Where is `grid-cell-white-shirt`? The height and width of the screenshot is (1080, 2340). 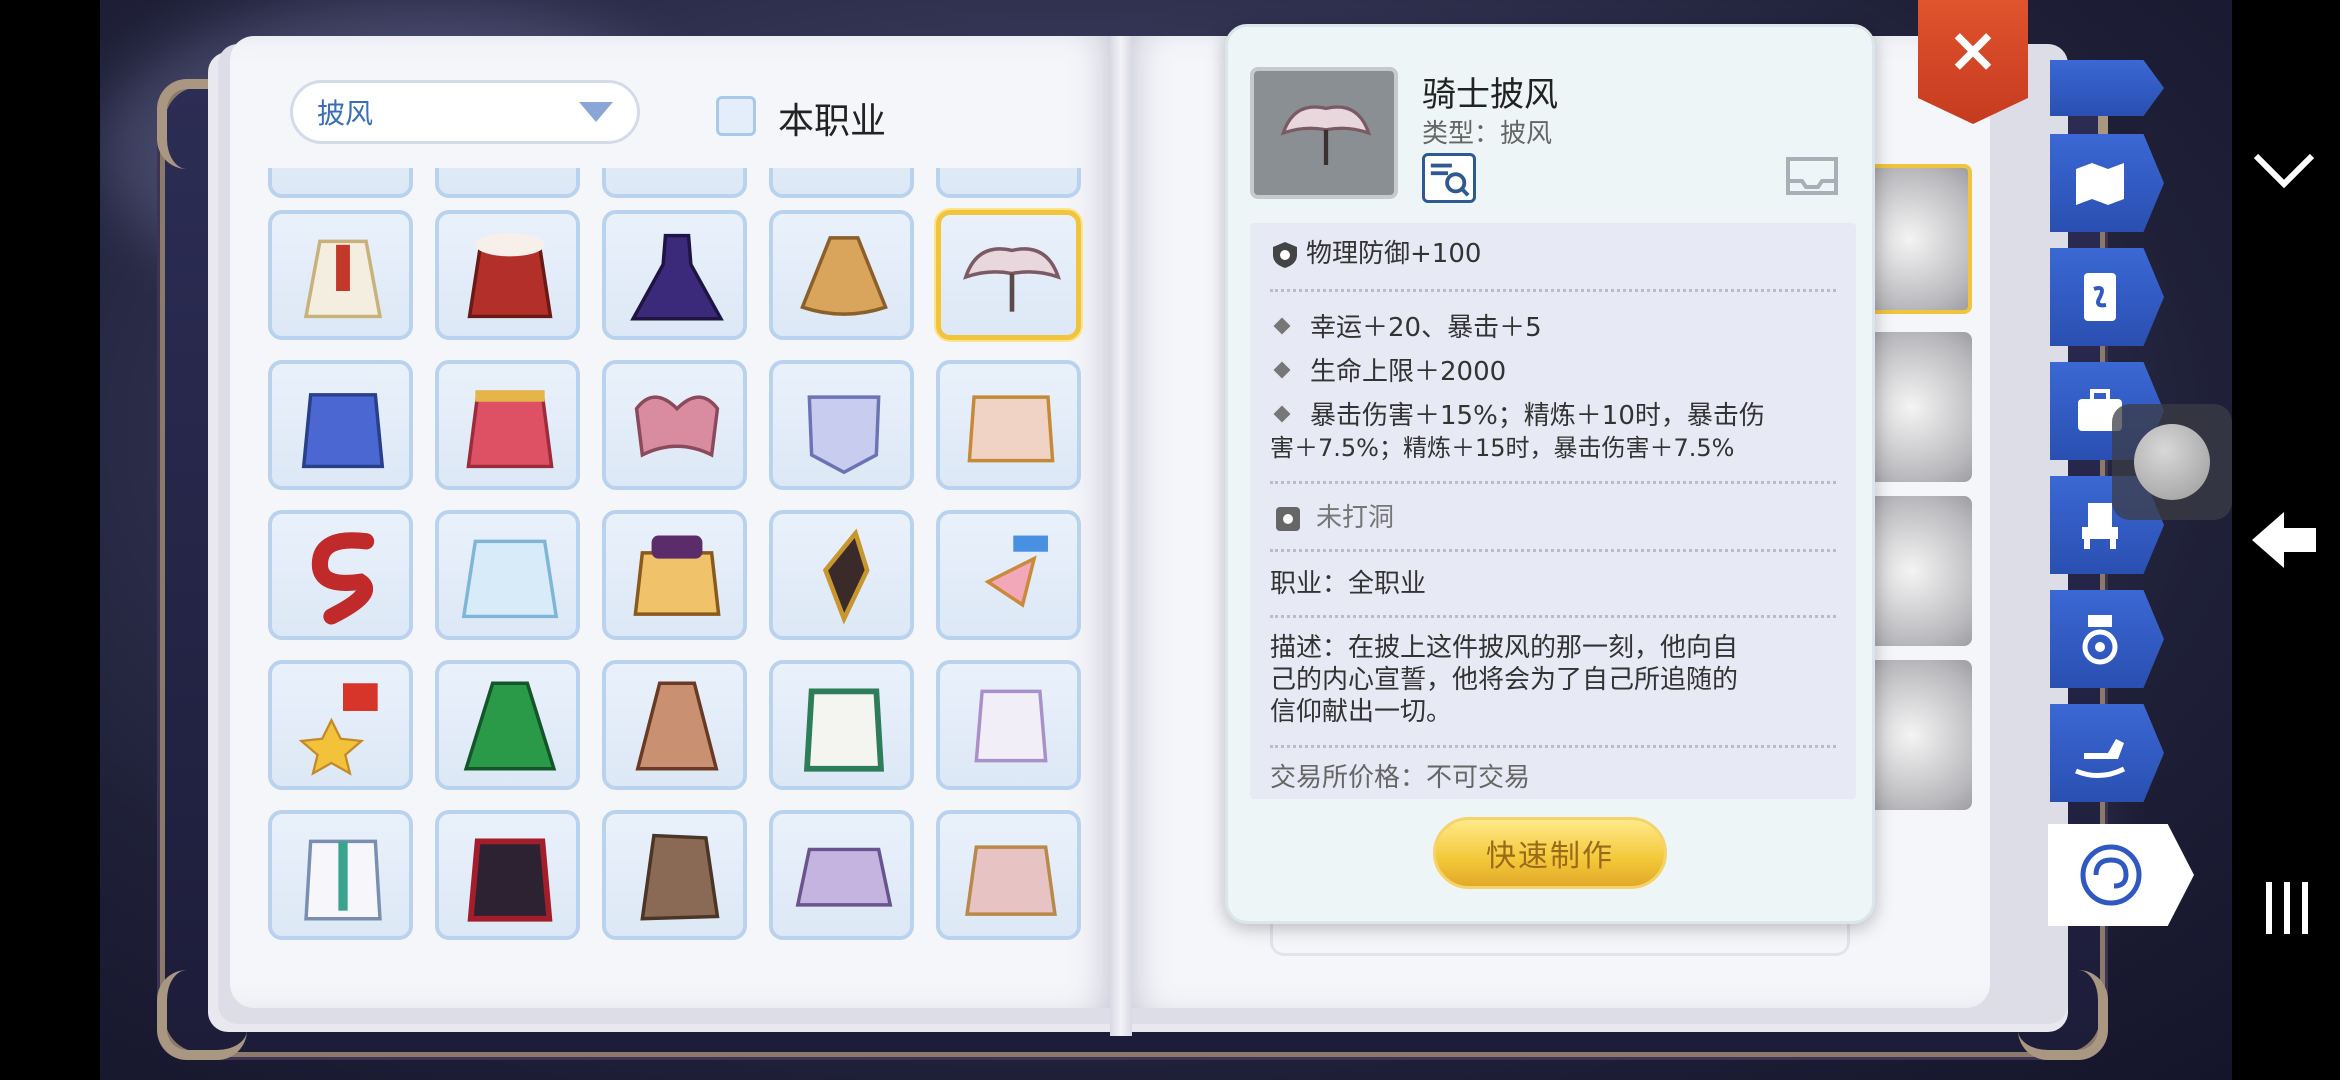
grid-cell-white-shirt is located at coordinates (1008, 725).